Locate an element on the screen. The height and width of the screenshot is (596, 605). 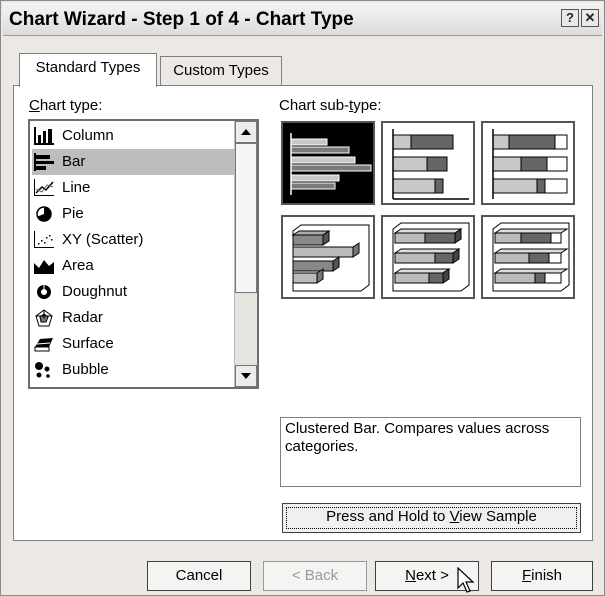
stacked-bar-thumbnail is located at coordinates (430, 164).